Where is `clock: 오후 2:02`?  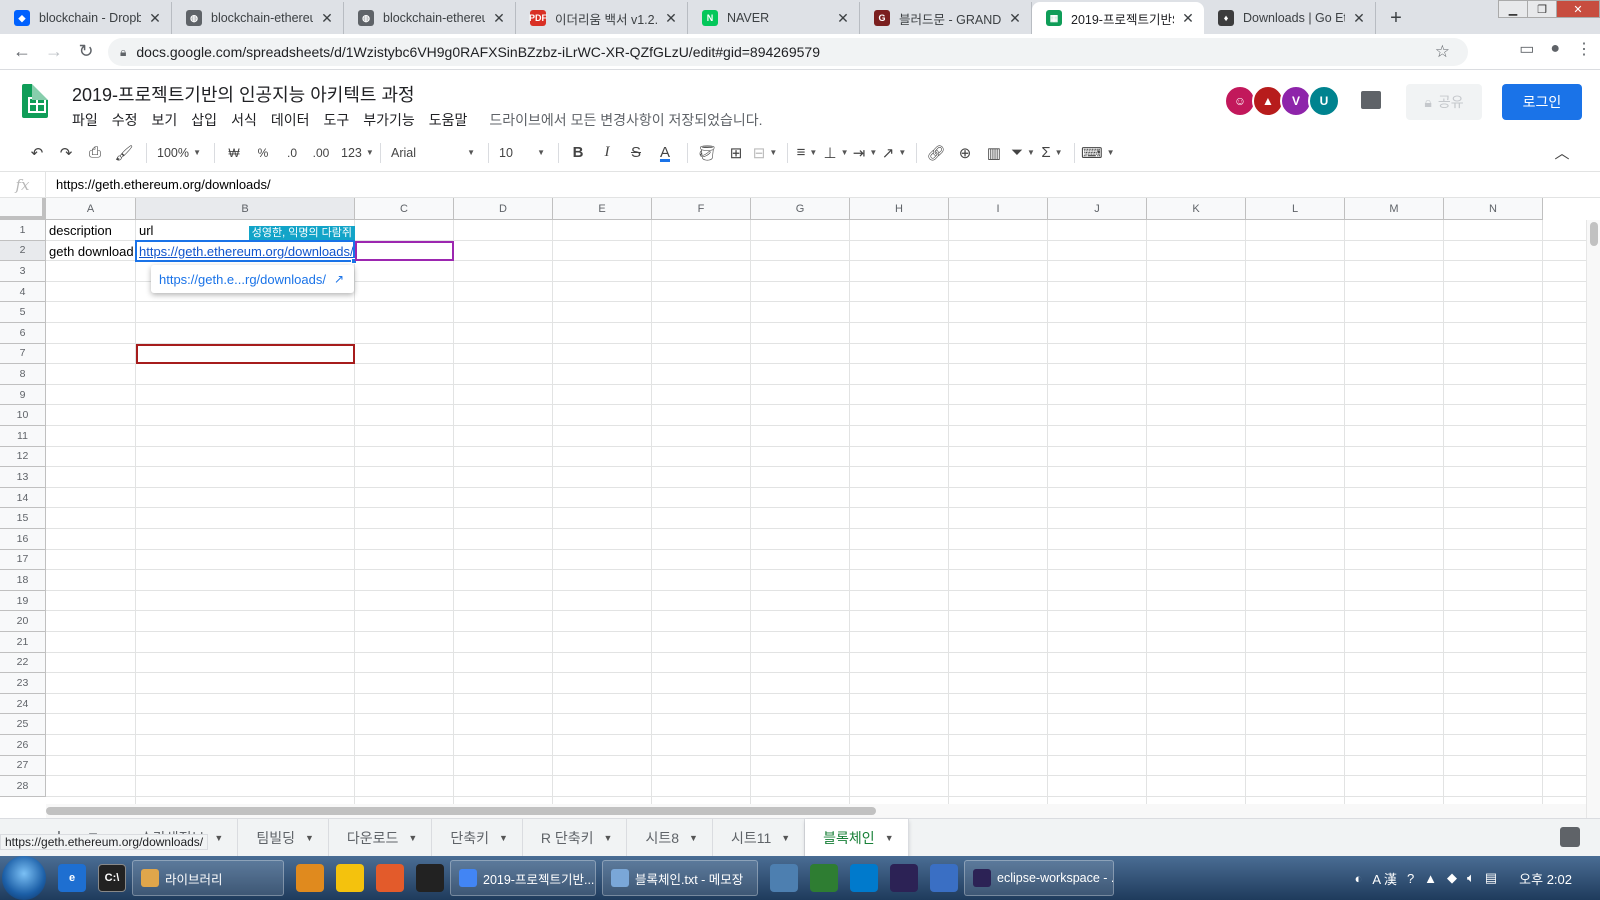 clock: 오후 2:02 is located at coordinates (1545, 878).